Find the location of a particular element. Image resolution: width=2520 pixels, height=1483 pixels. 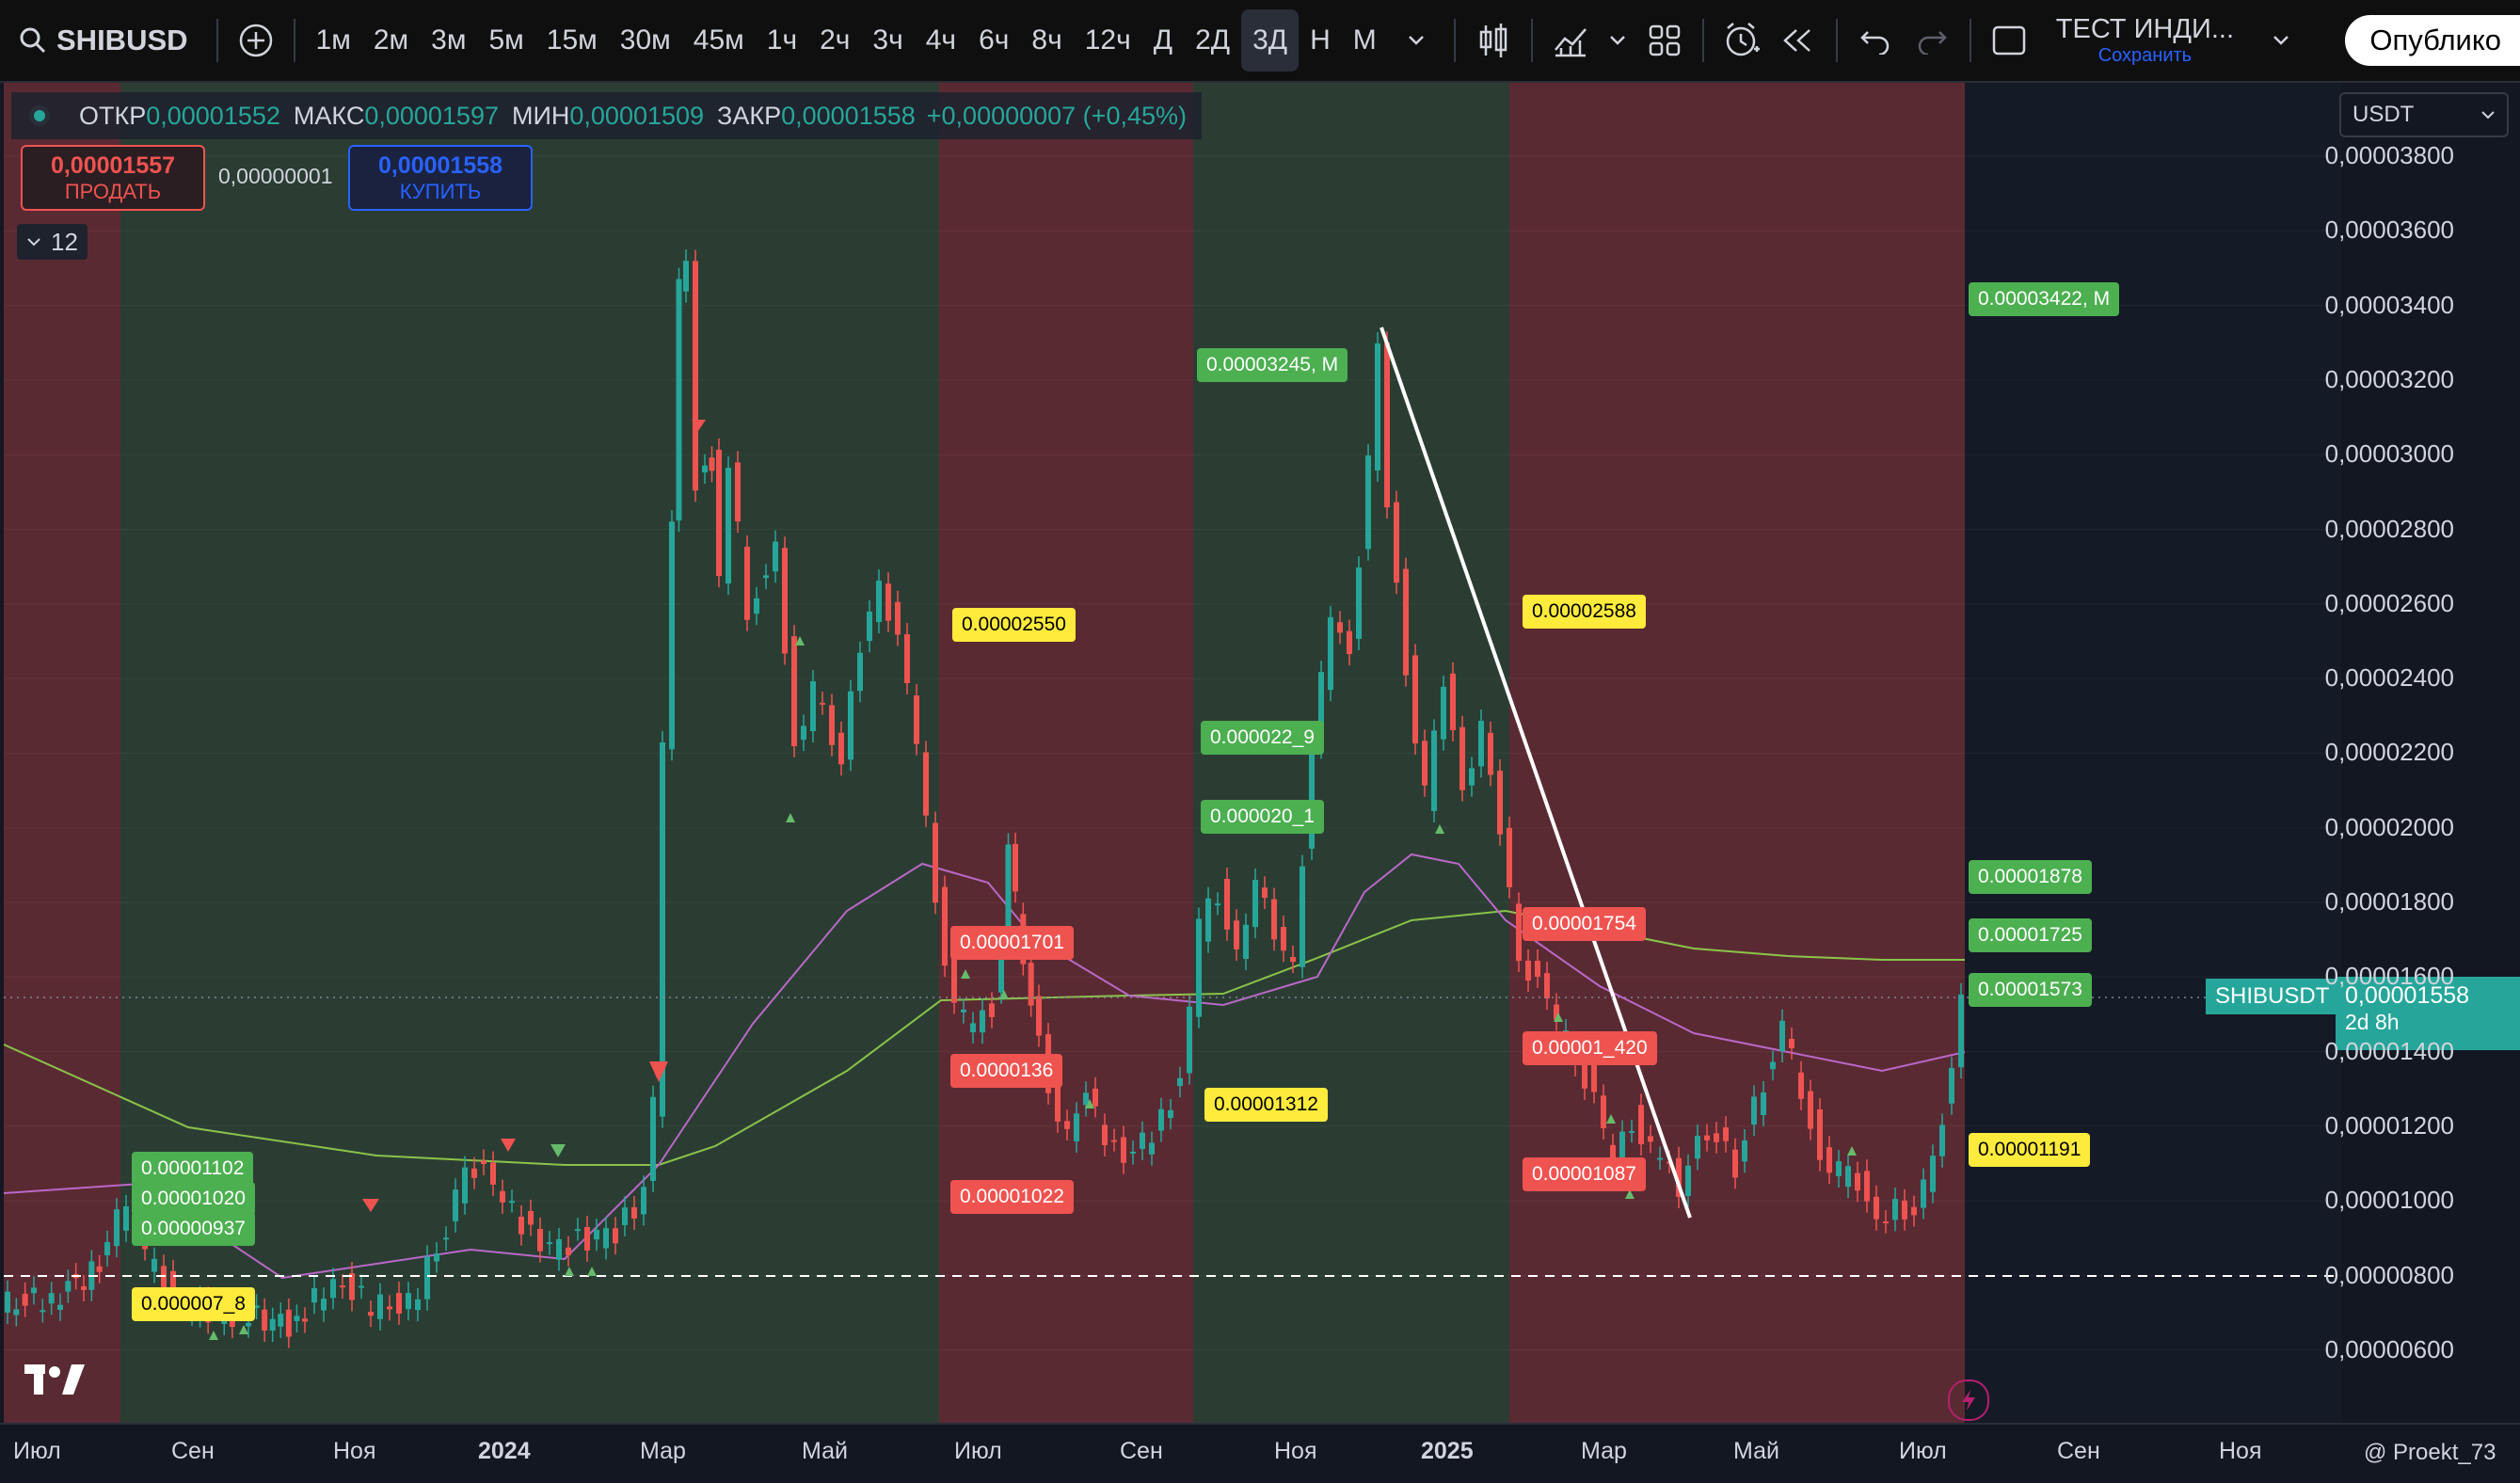

price-axis-label: 0,00003400 is located at coordinates (2389, 304).